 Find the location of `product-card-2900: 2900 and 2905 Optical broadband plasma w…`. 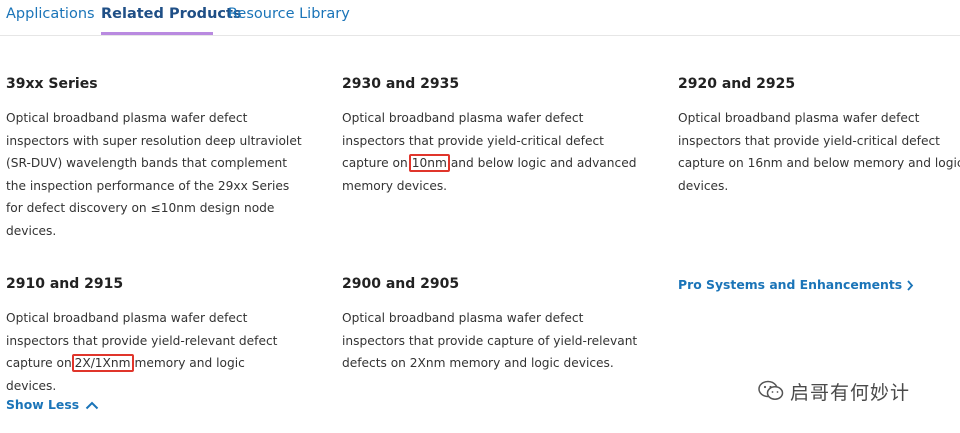

product-card-2900: 2900 and 2905 Optical broadband plasma w… is located at coordinates (492, 325).